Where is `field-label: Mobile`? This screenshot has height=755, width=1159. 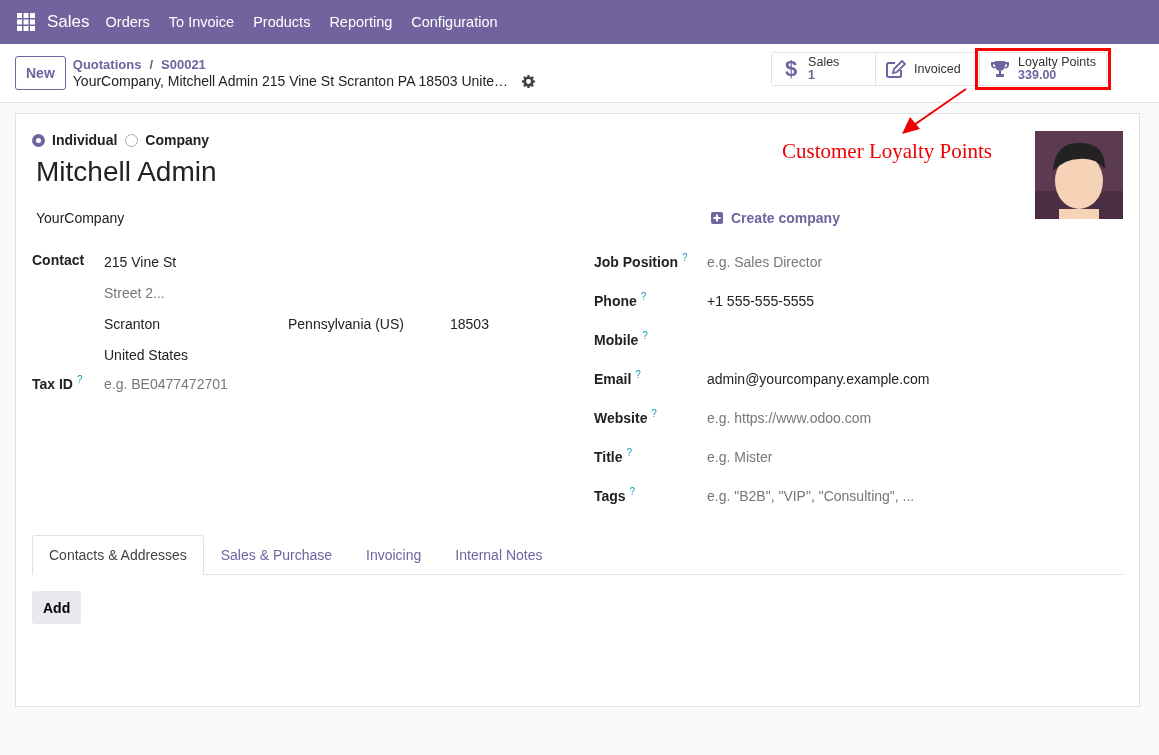
field-label: Mobile is located at coordinates (616, 339).